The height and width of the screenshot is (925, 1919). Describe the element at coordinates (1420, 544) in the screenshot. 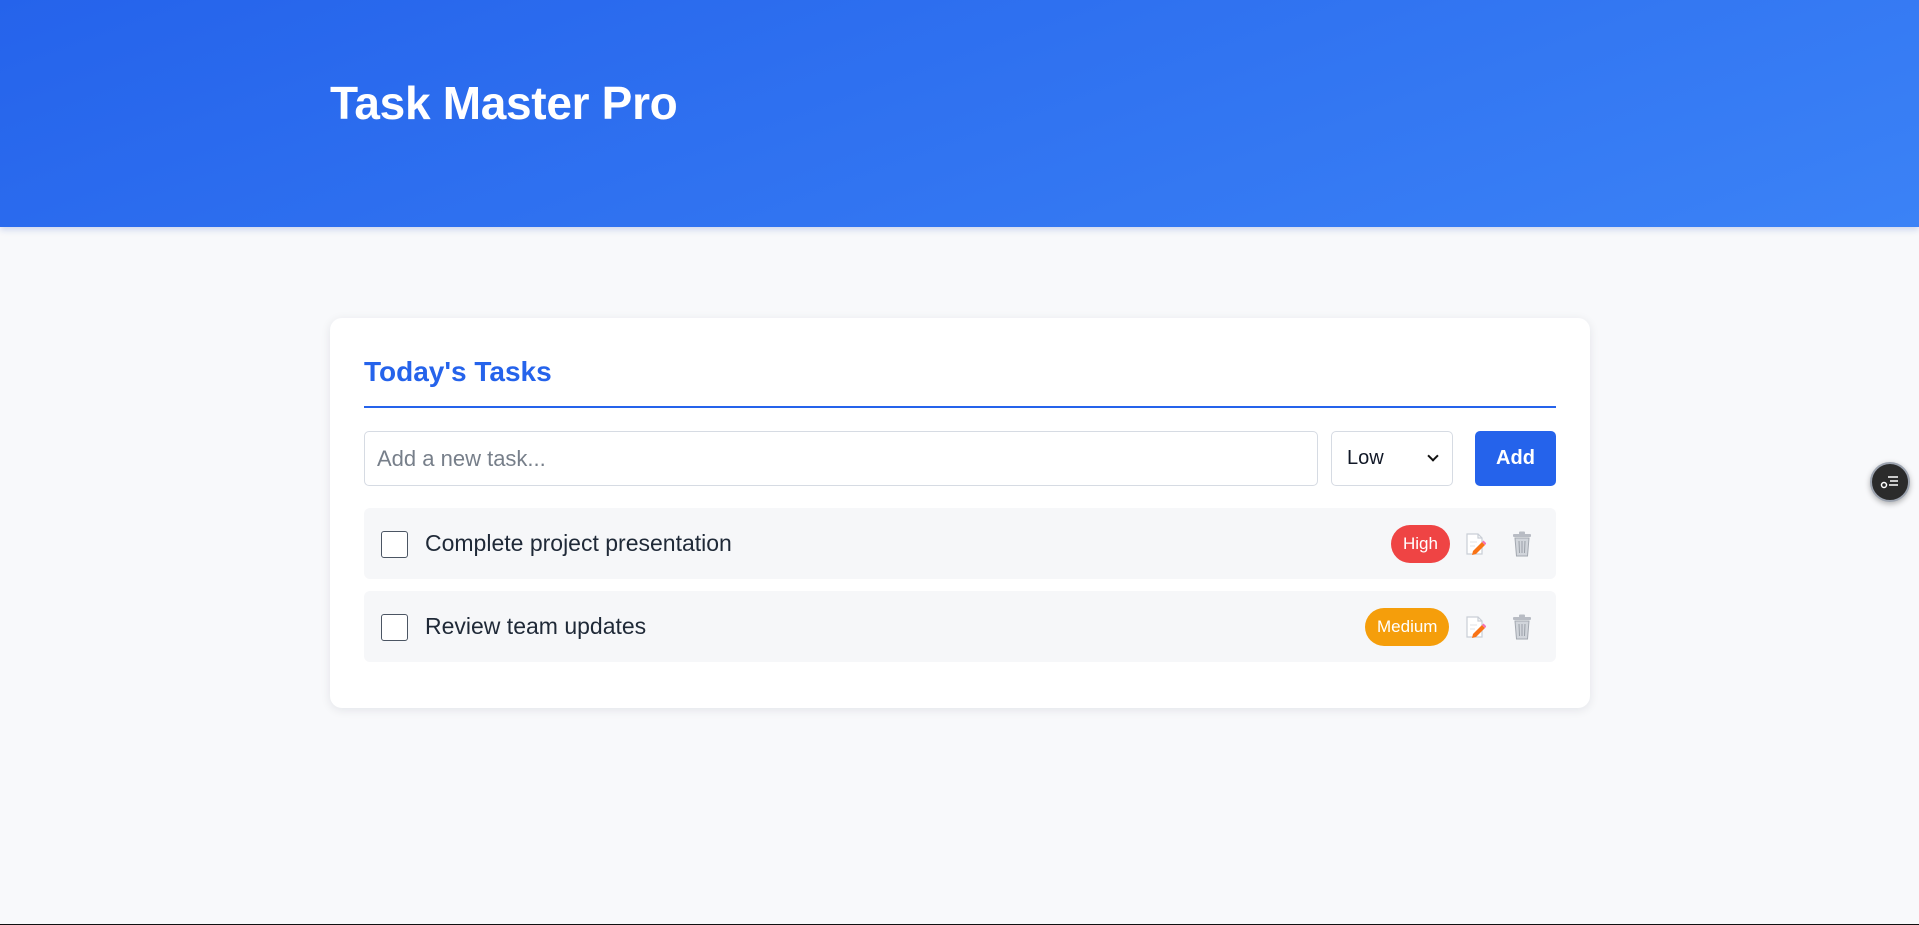

I see `priority-badge: High` at that location.